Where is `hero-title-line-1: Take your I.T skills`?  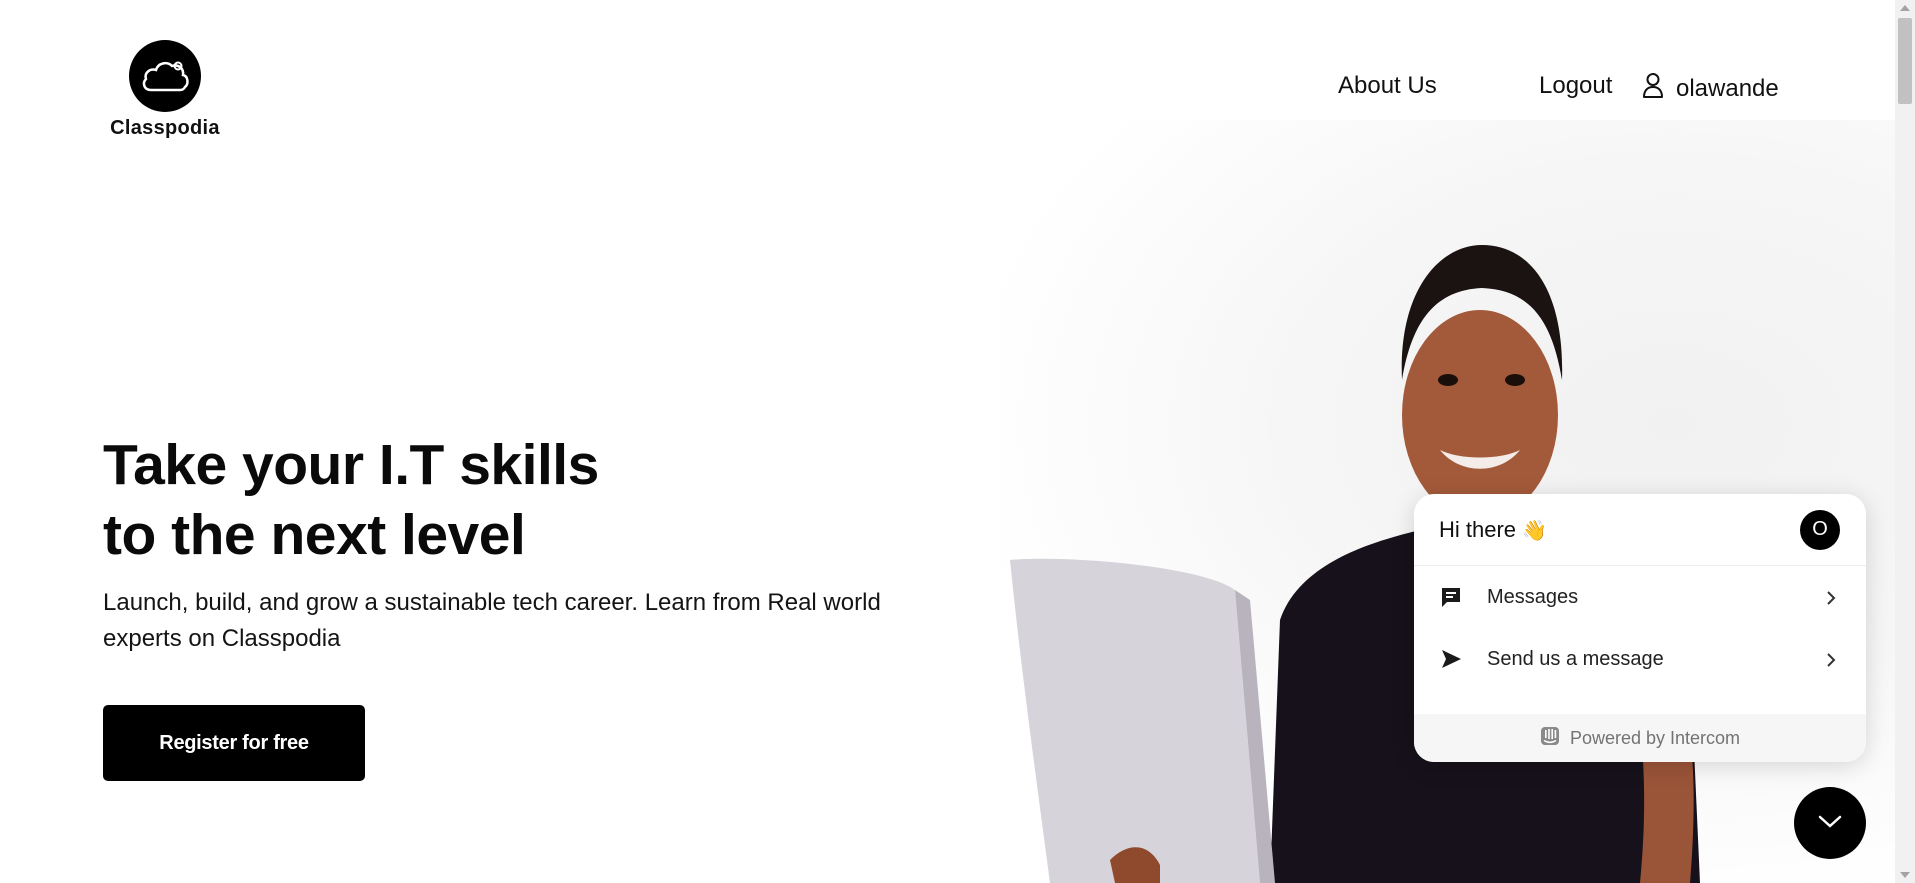 hero-title-line-1: Take your I.T skills is located at coordinates (351, 465).